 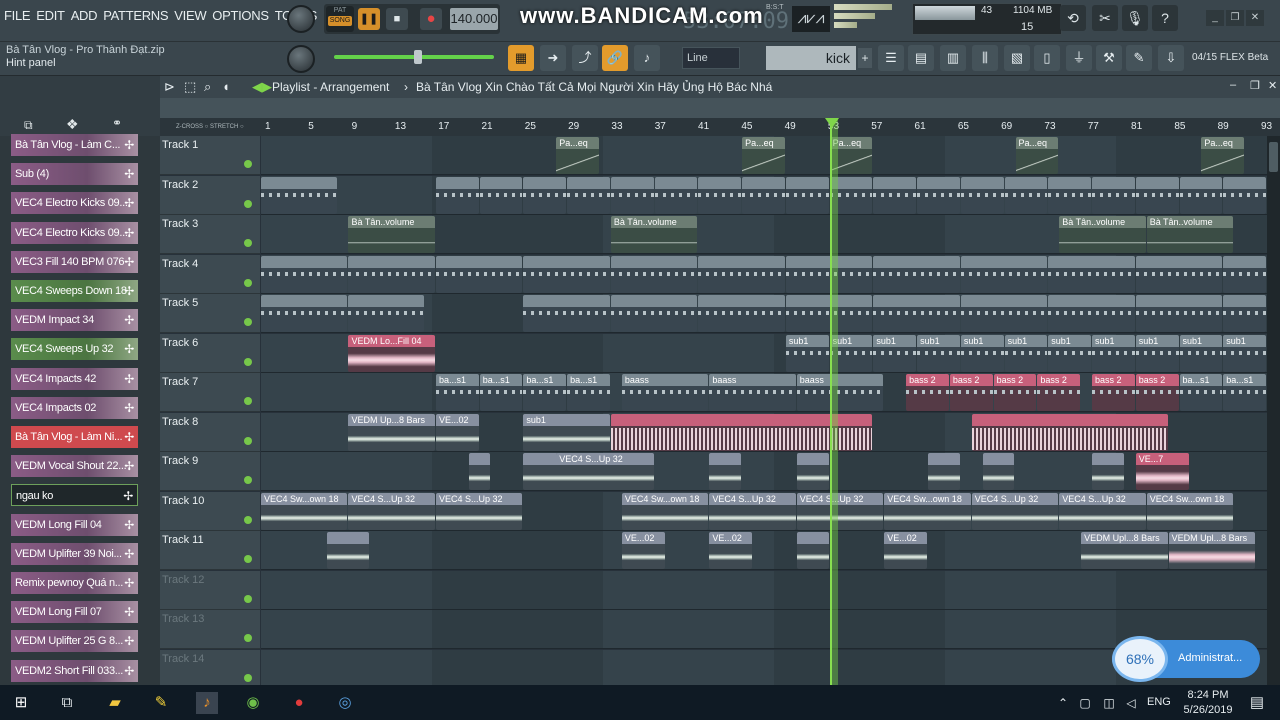 What do you see at coordinates (1131, 703) in the screenshot?
I see `volume-icon: ◁` at bounding box center [1131, 703].